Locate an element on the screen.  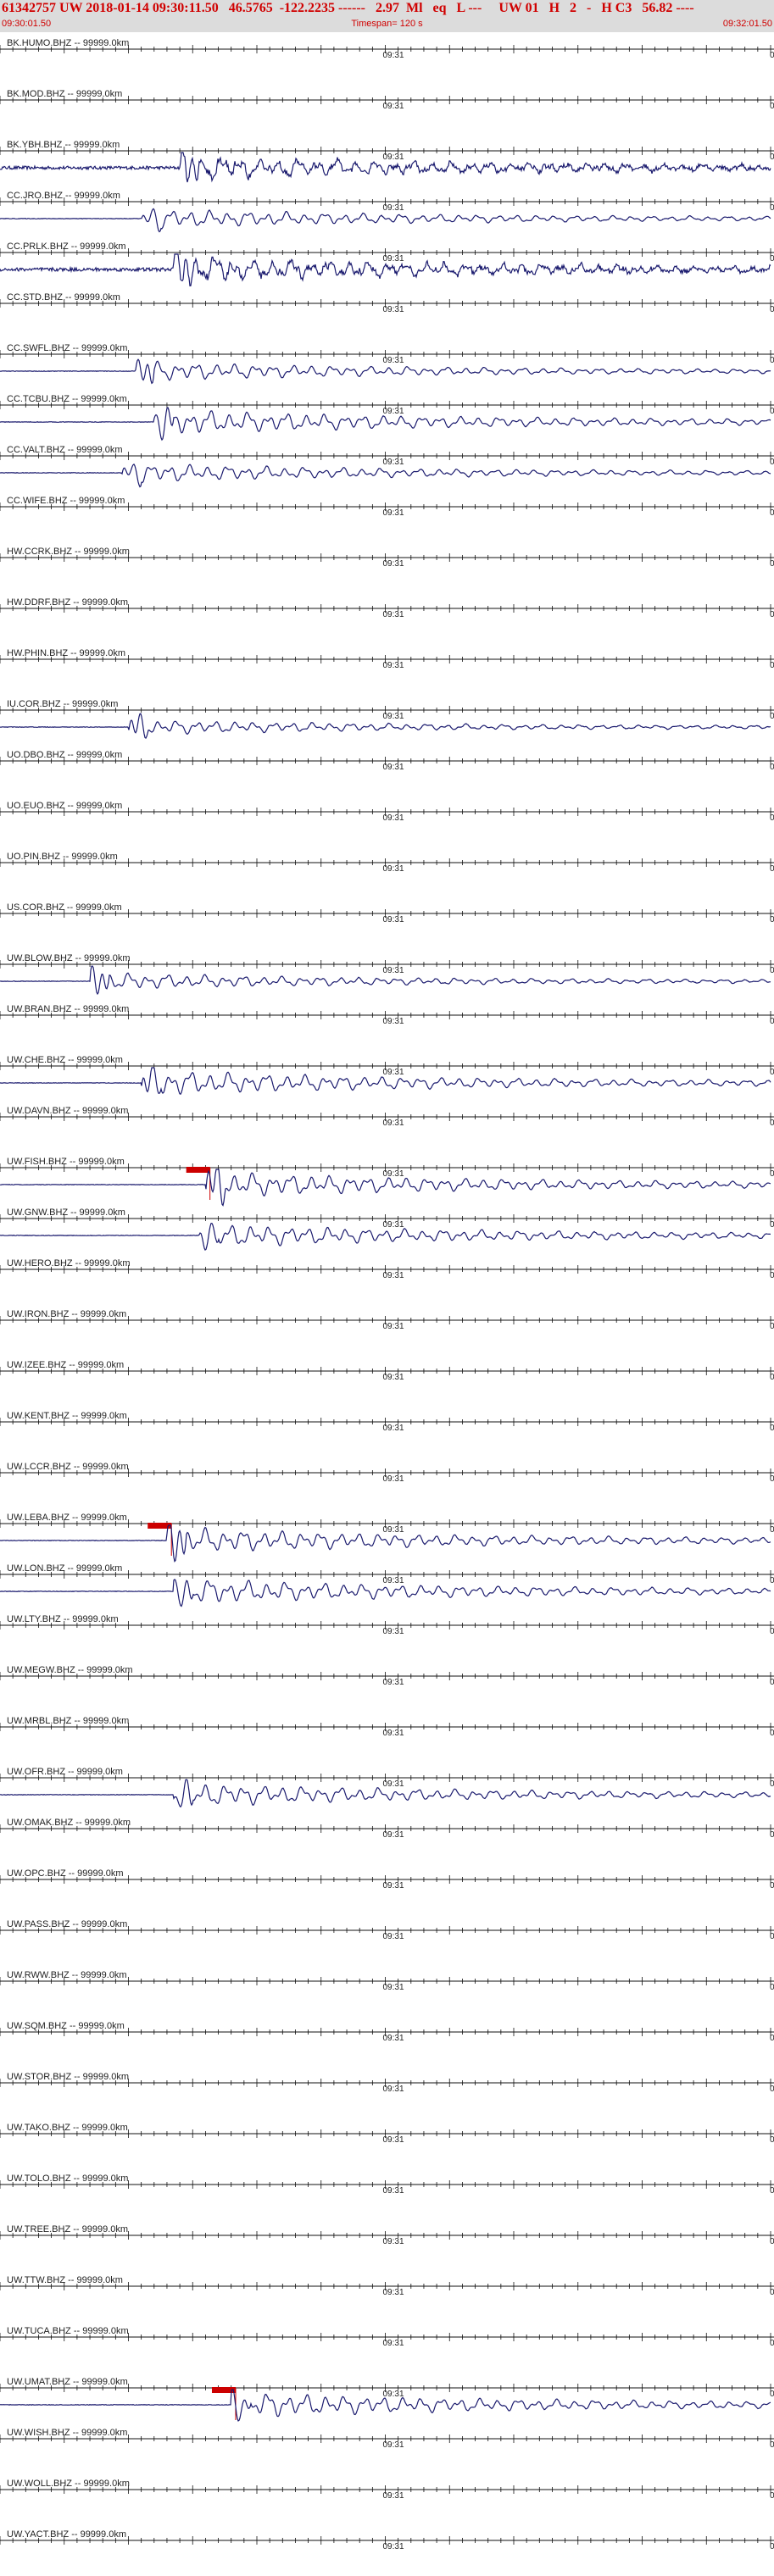
station-label: UW.IRON.BHZ -- 99999.0km is located at coordinates (66, 1314).